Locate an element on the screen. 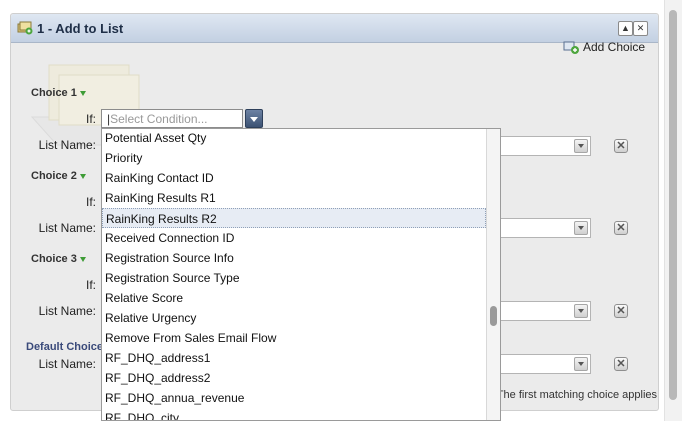 Image resolution: width=689 pixels, height=421 pixels. default-list-label: List Name: is located at coordinates (67, 364).